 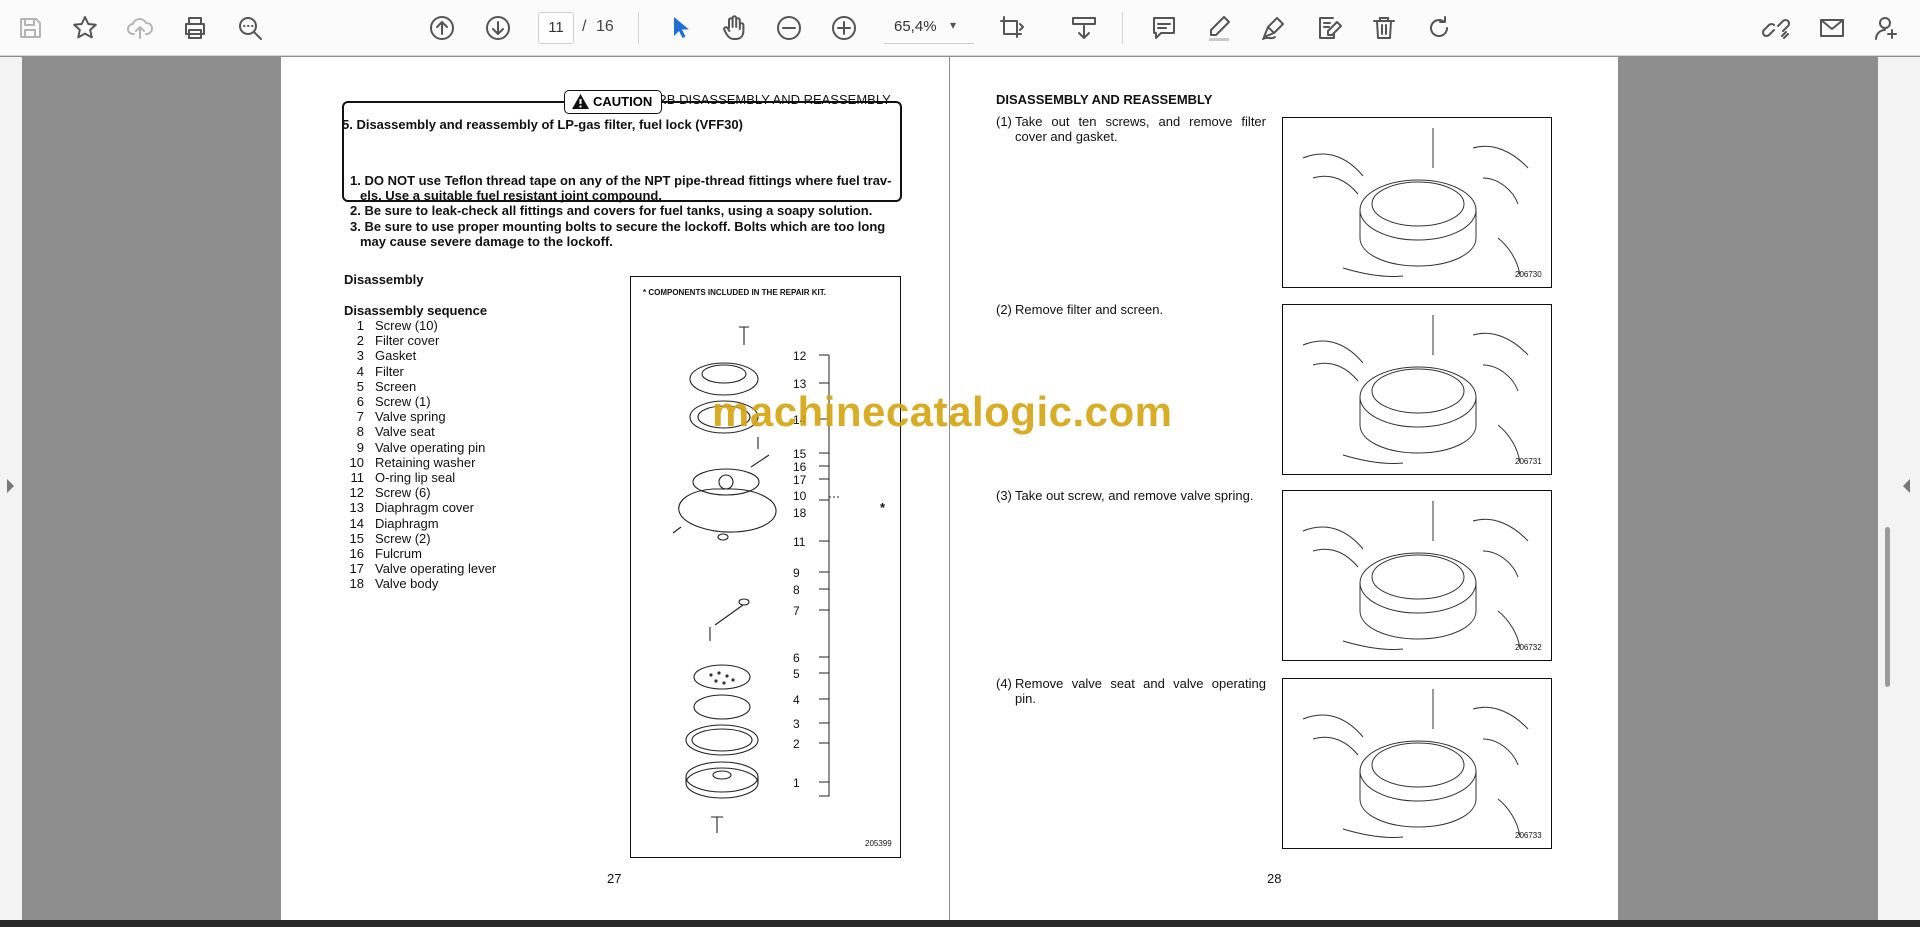 I want to click on zoom-search-icon, so click(x=250, y=28).